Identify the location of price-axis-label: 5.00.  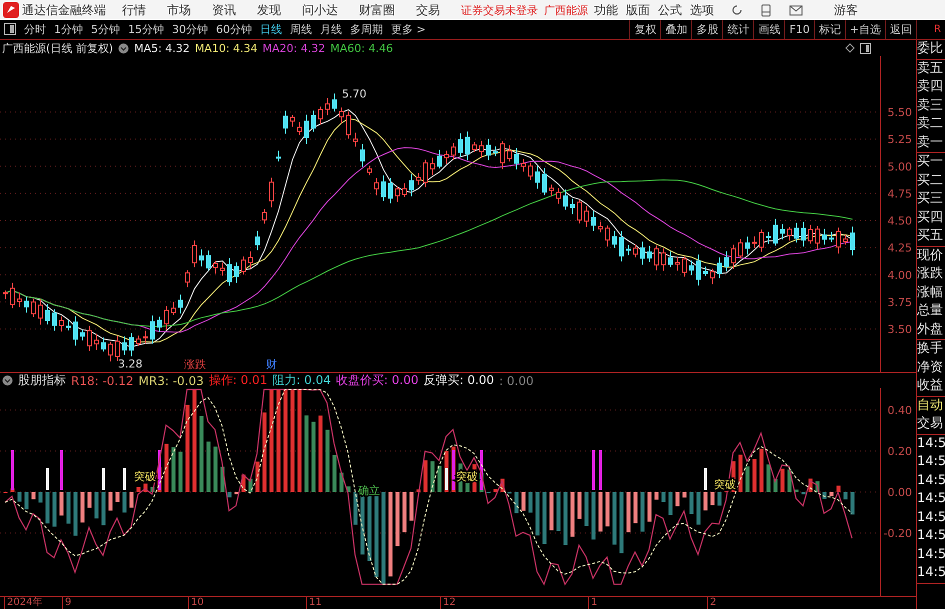
(900, 167).